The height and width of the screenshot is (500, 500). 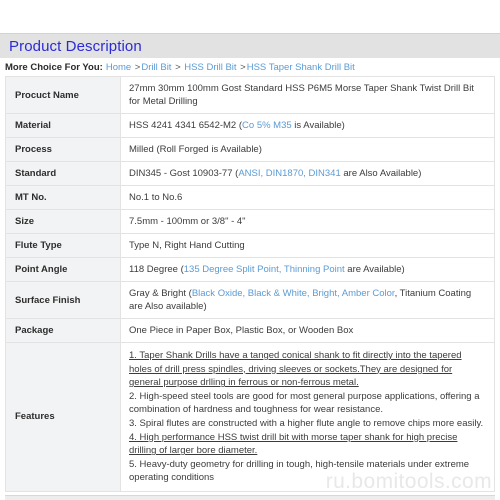 I want to click on spec-value: No.1 to No.6, so click(x=307, y=197).